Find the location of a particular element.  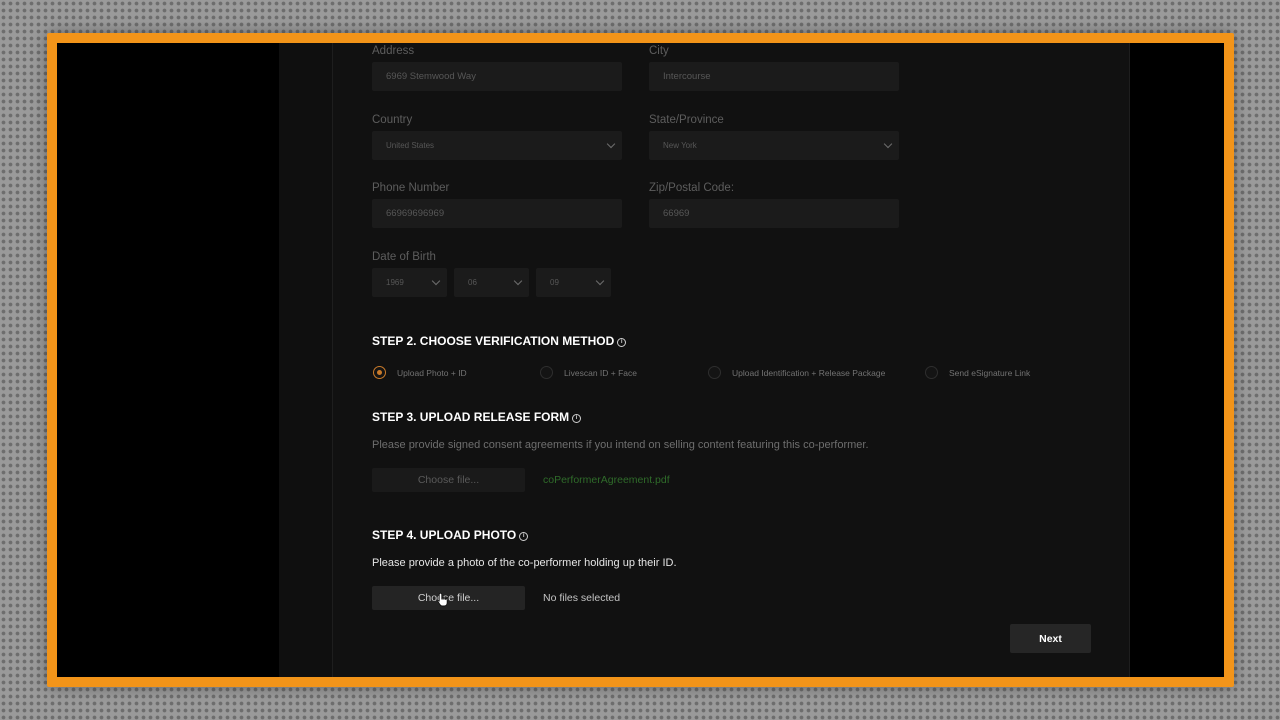

dob-label: Date of Birth is located at coordinates (404, 257).